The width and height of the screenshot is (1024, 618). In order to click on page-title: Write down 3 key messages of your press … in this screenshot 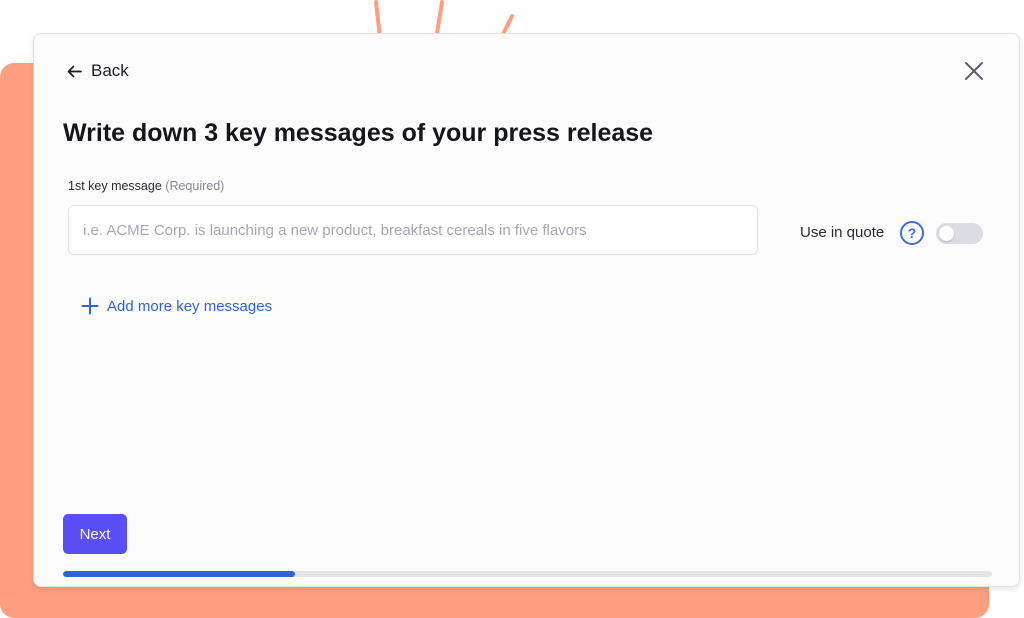, I will do `click(358, 133)`.